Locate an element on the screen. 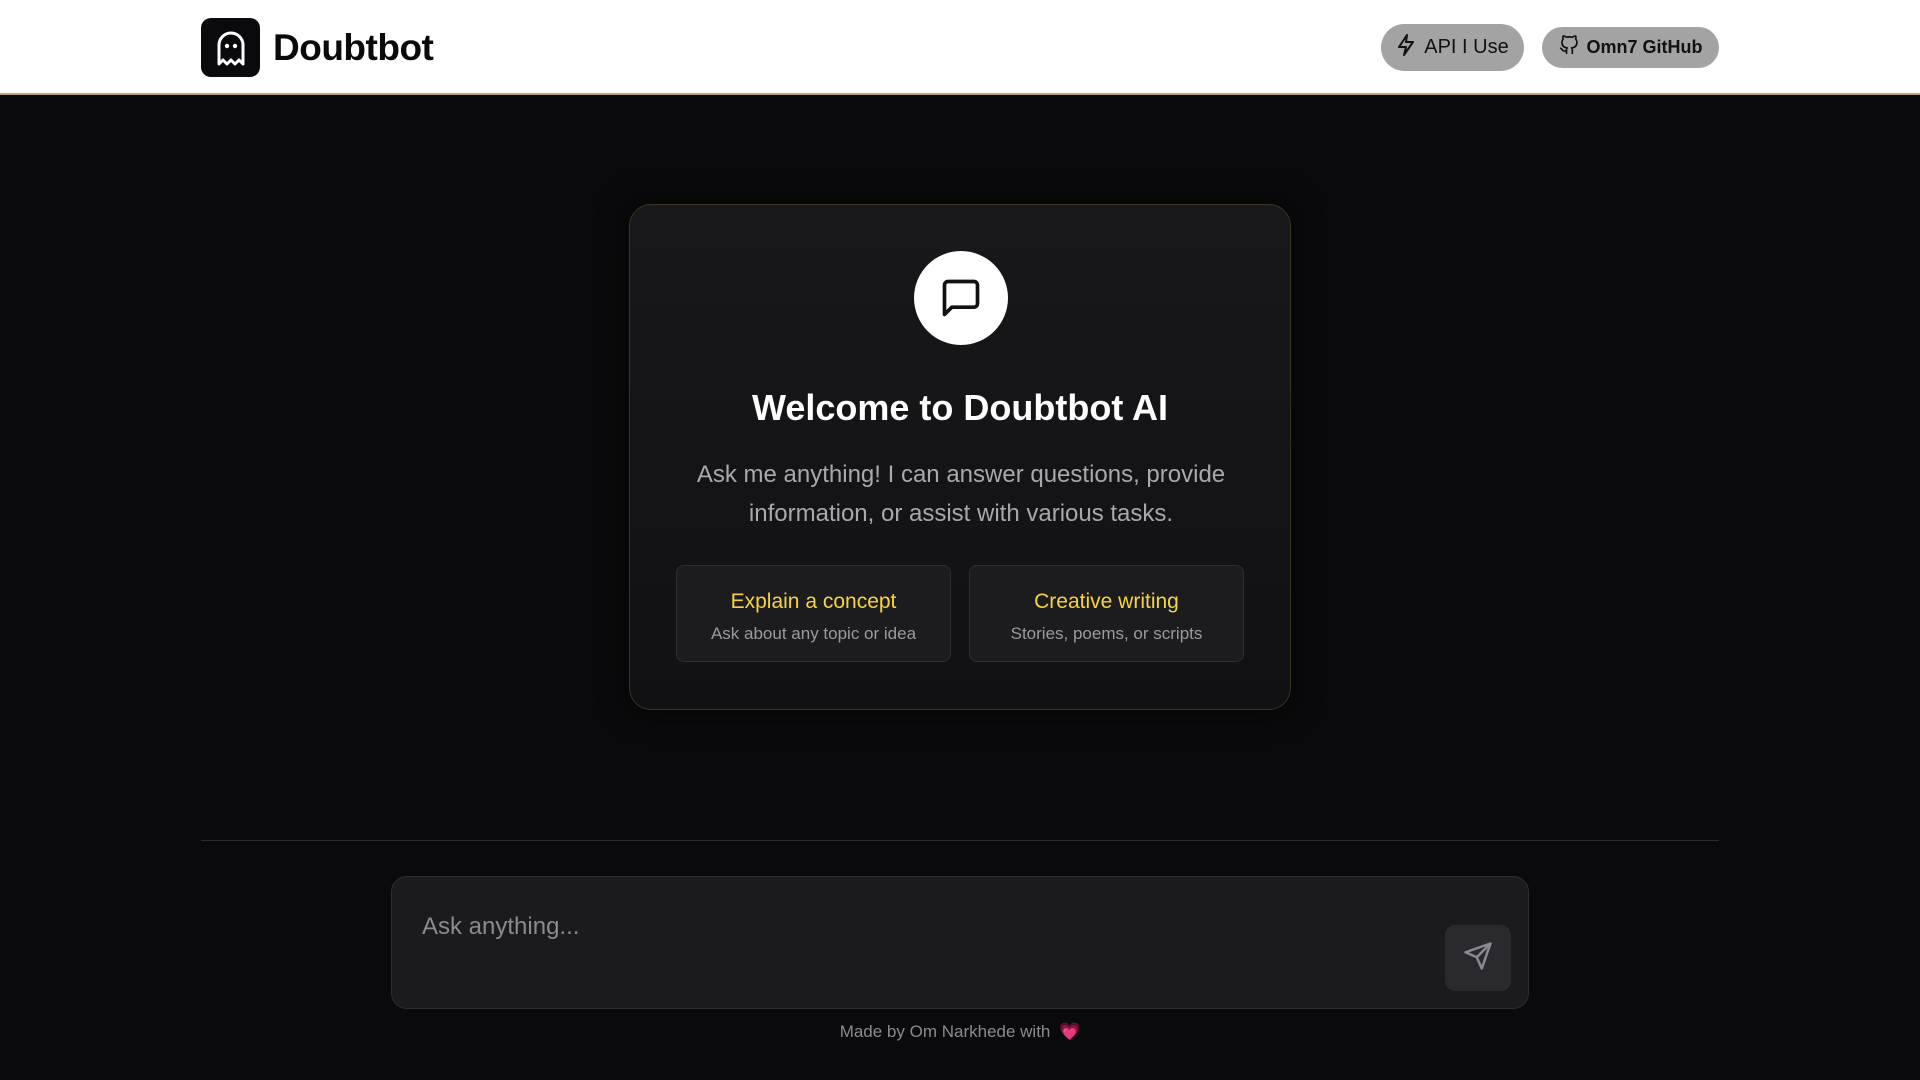  divider is located at coordinates (960, 840).